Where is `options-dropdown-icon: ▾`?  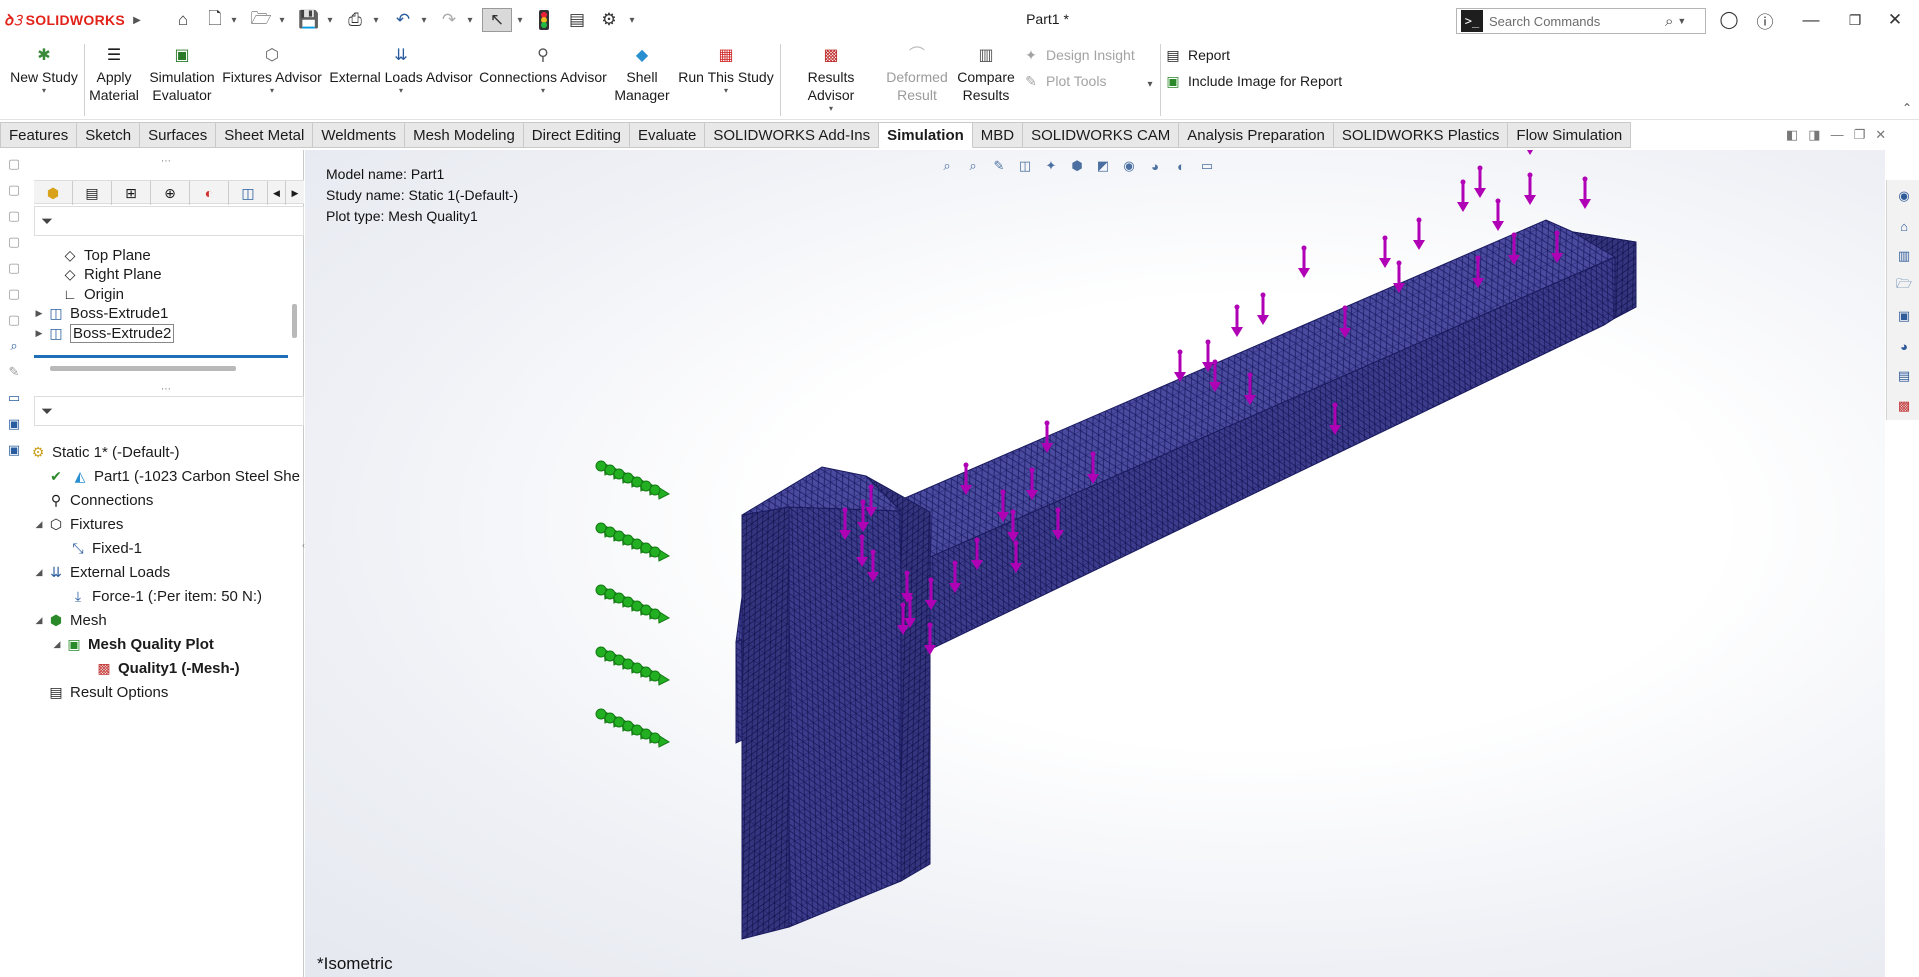 options-dropdown-icon: ▾ is located at coordinates (632, 20).